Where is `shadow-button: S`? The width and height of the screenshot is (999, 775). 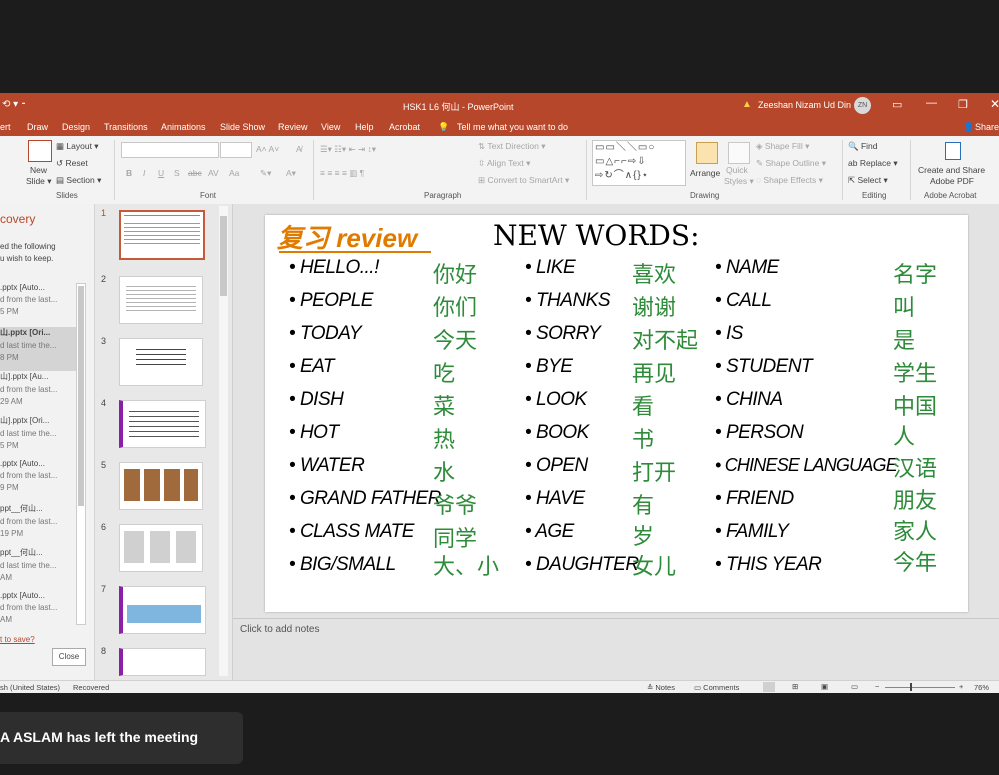
shadow-button: S is located at coordinates (177, 173).